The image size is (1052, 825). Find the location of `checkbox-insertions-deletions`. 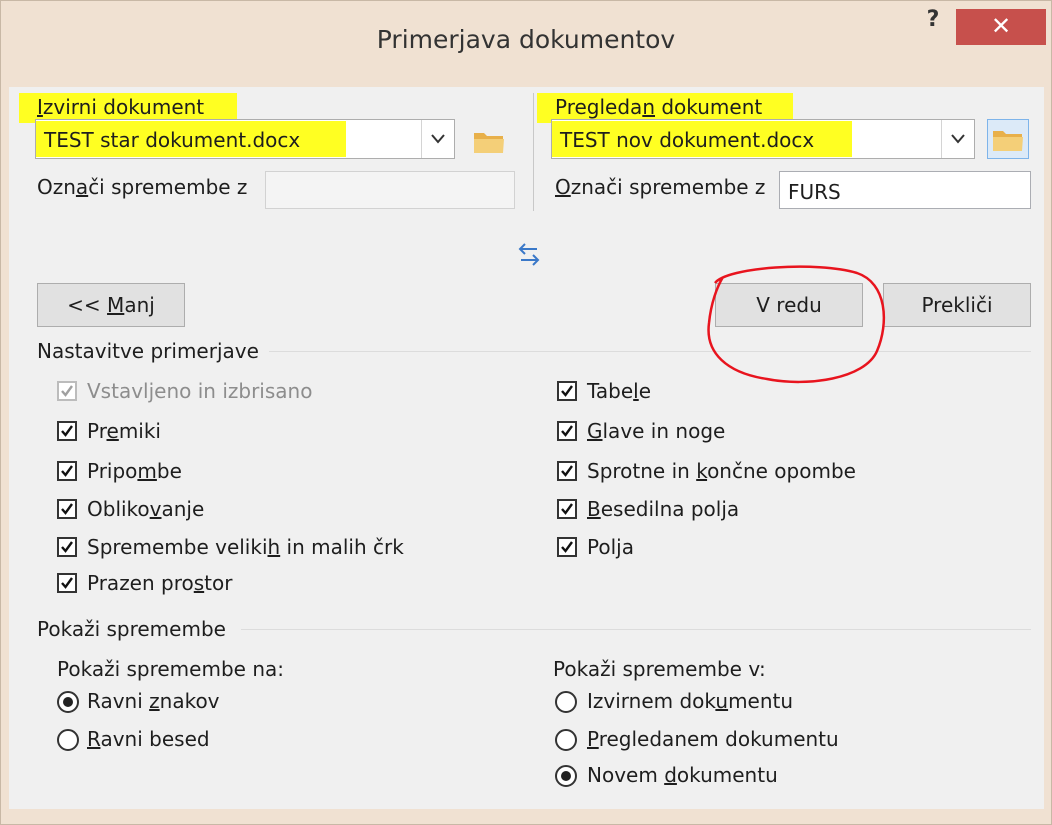

checkbox-insertions-deletions is located at coordinates (67, 391).